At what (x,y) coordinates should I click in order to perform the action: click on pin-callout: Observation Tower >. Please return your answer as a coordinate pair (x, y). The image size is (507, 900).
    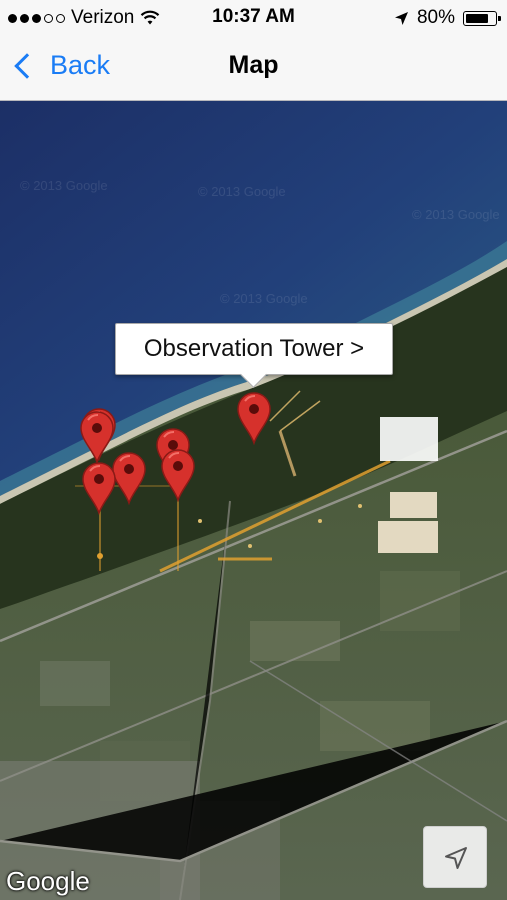
    Looking at the image, I should click on (254, 355).